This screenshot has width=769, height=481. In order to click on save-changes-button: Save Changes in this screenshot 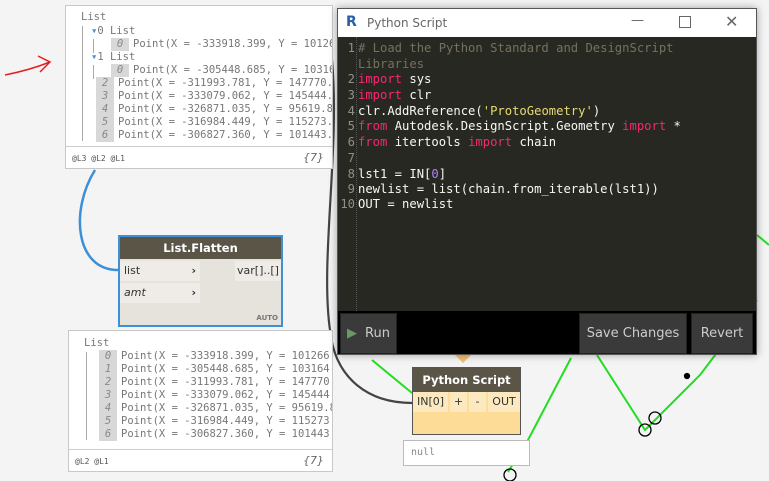, I will do `click(633, 333)`.